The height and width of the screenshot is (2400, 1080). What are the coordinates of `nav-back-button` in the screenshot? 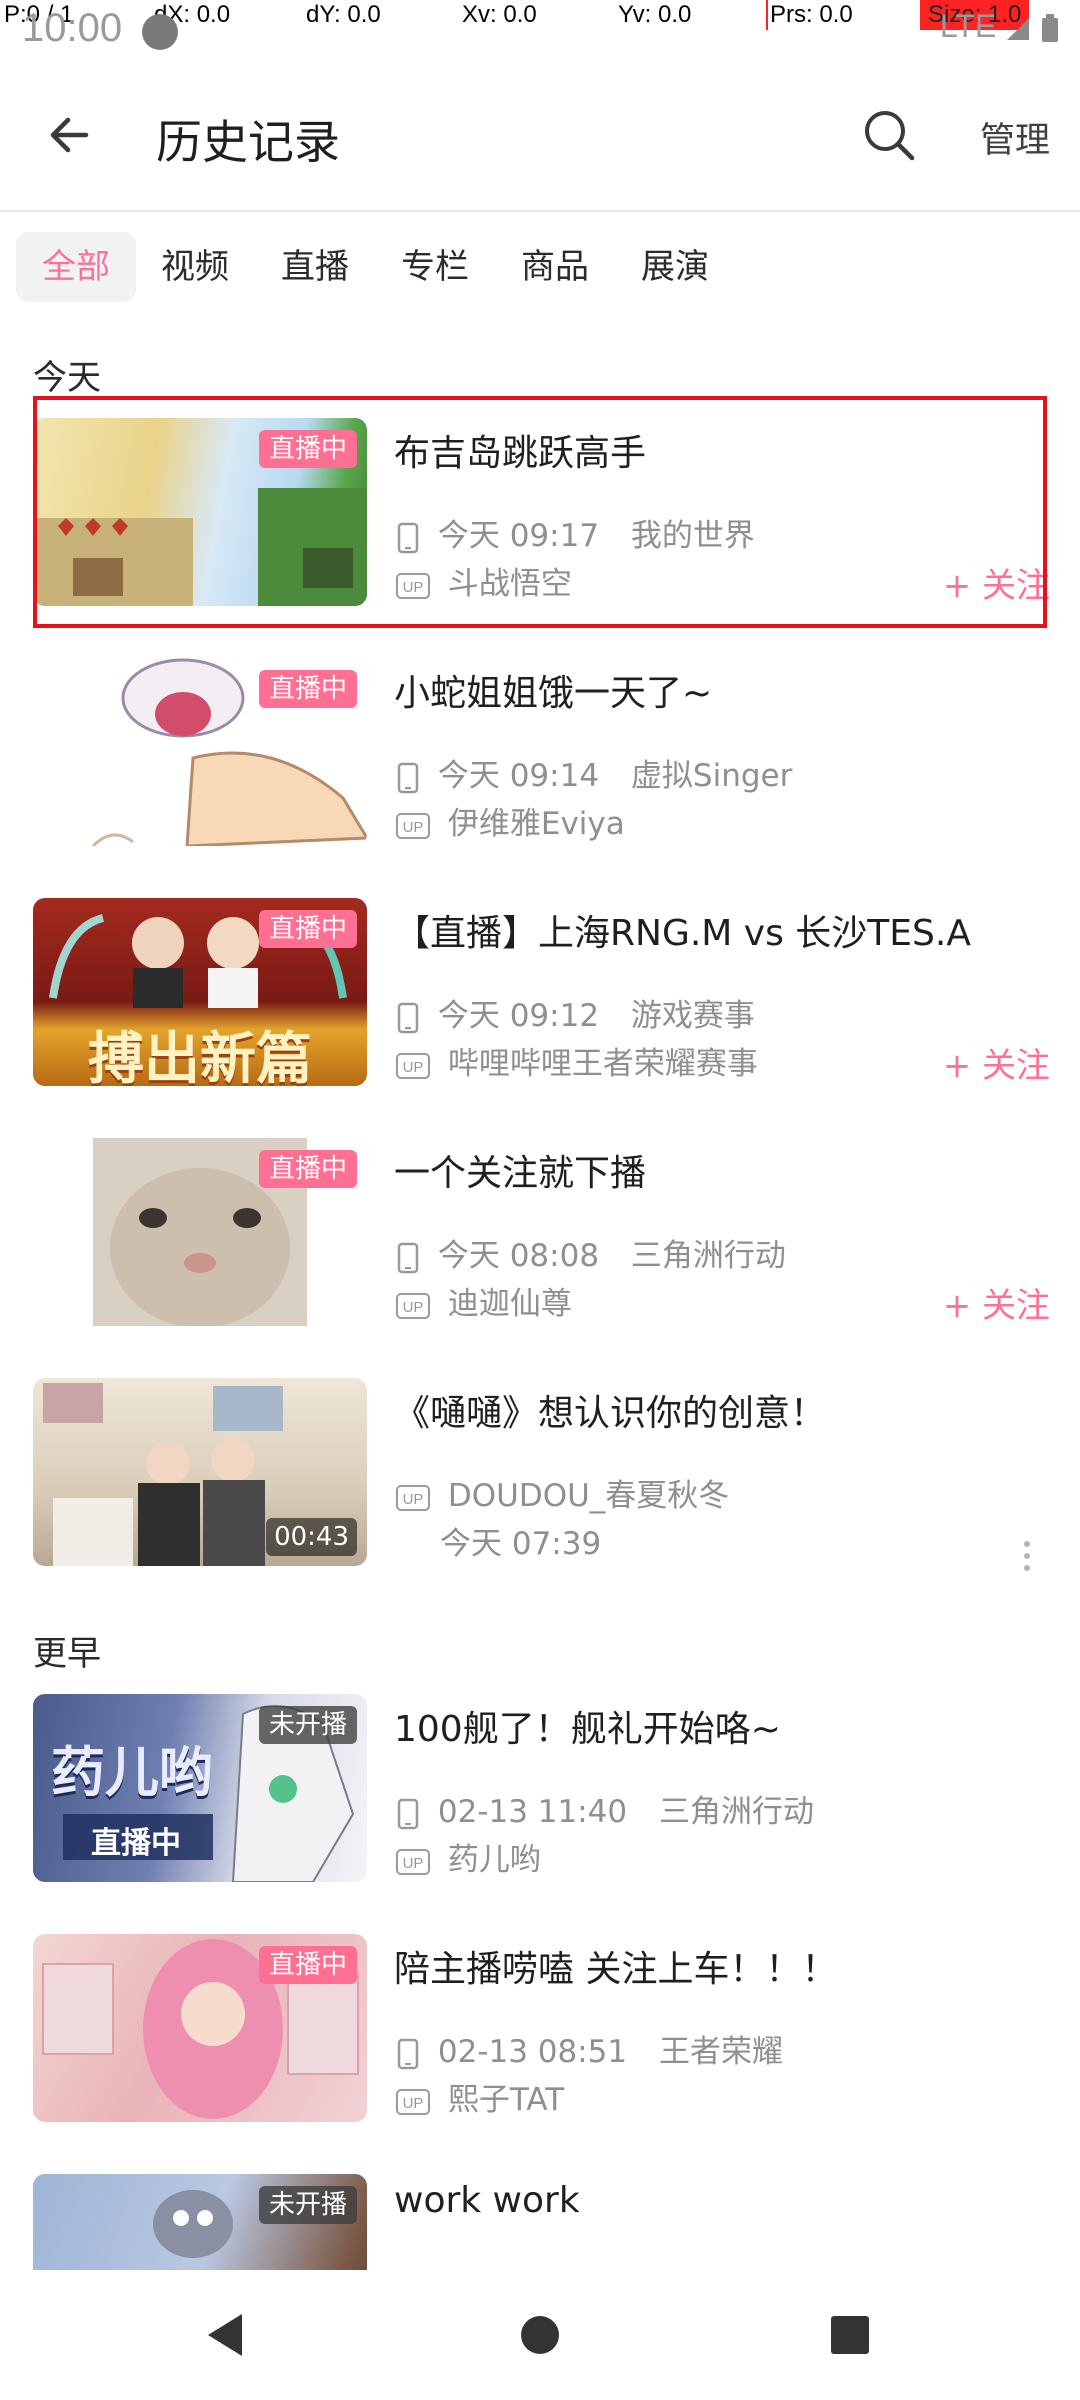 It's located at (225, 2335).